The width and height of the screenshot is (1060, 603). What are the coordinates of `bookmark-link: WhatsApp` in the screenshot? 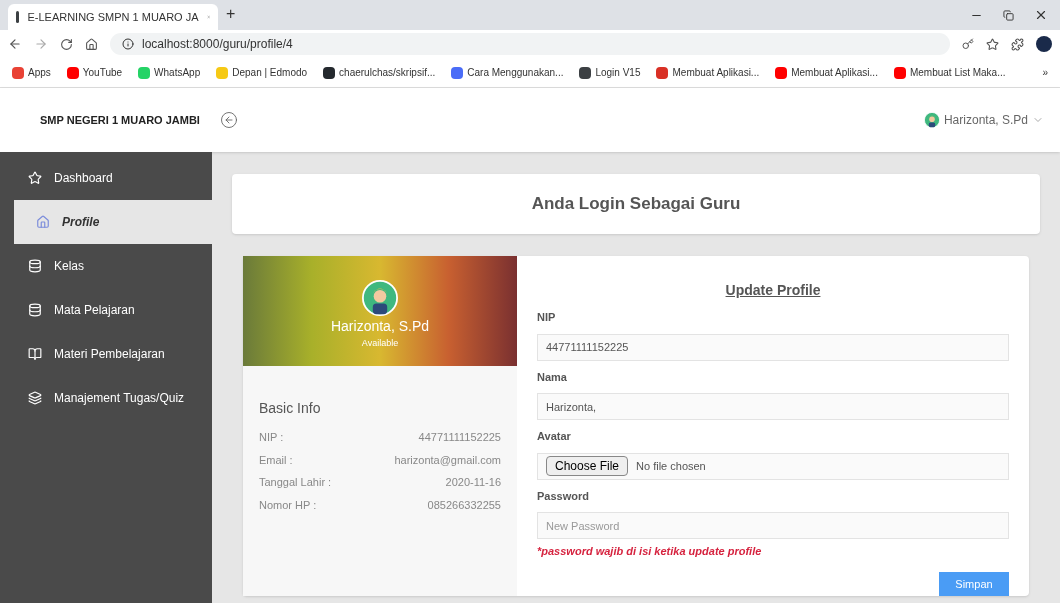 It's located at (169, 72).